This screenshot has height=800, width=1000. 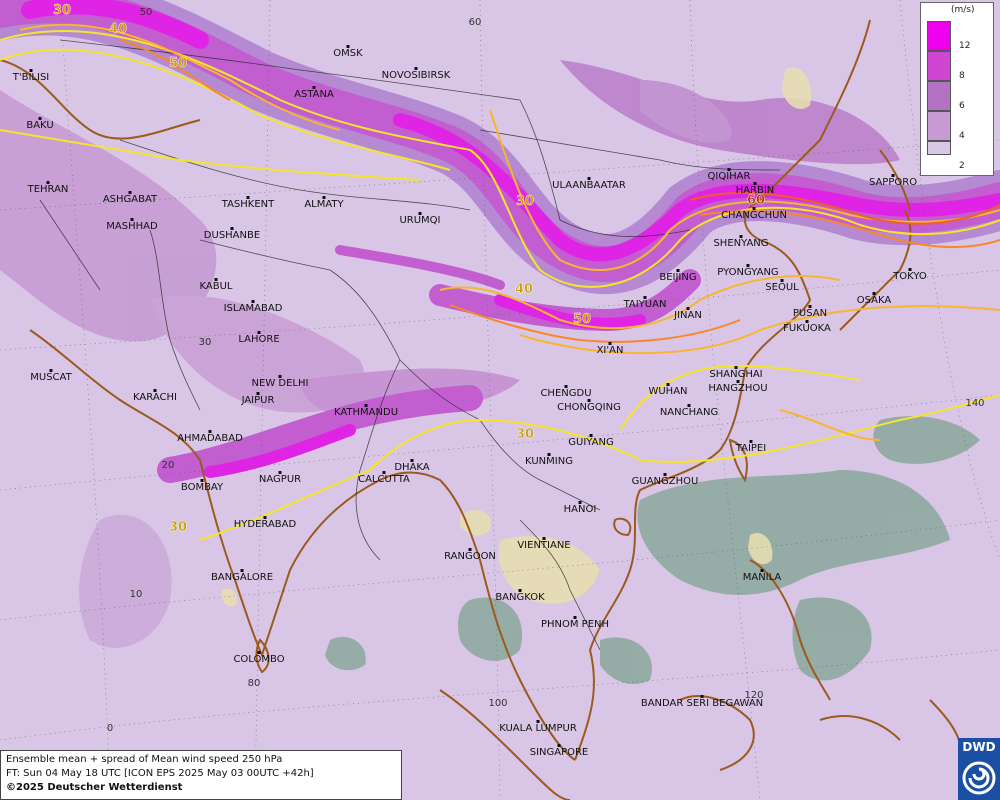 I want to click on graticule-label: 140, so click(x=974, y=403).